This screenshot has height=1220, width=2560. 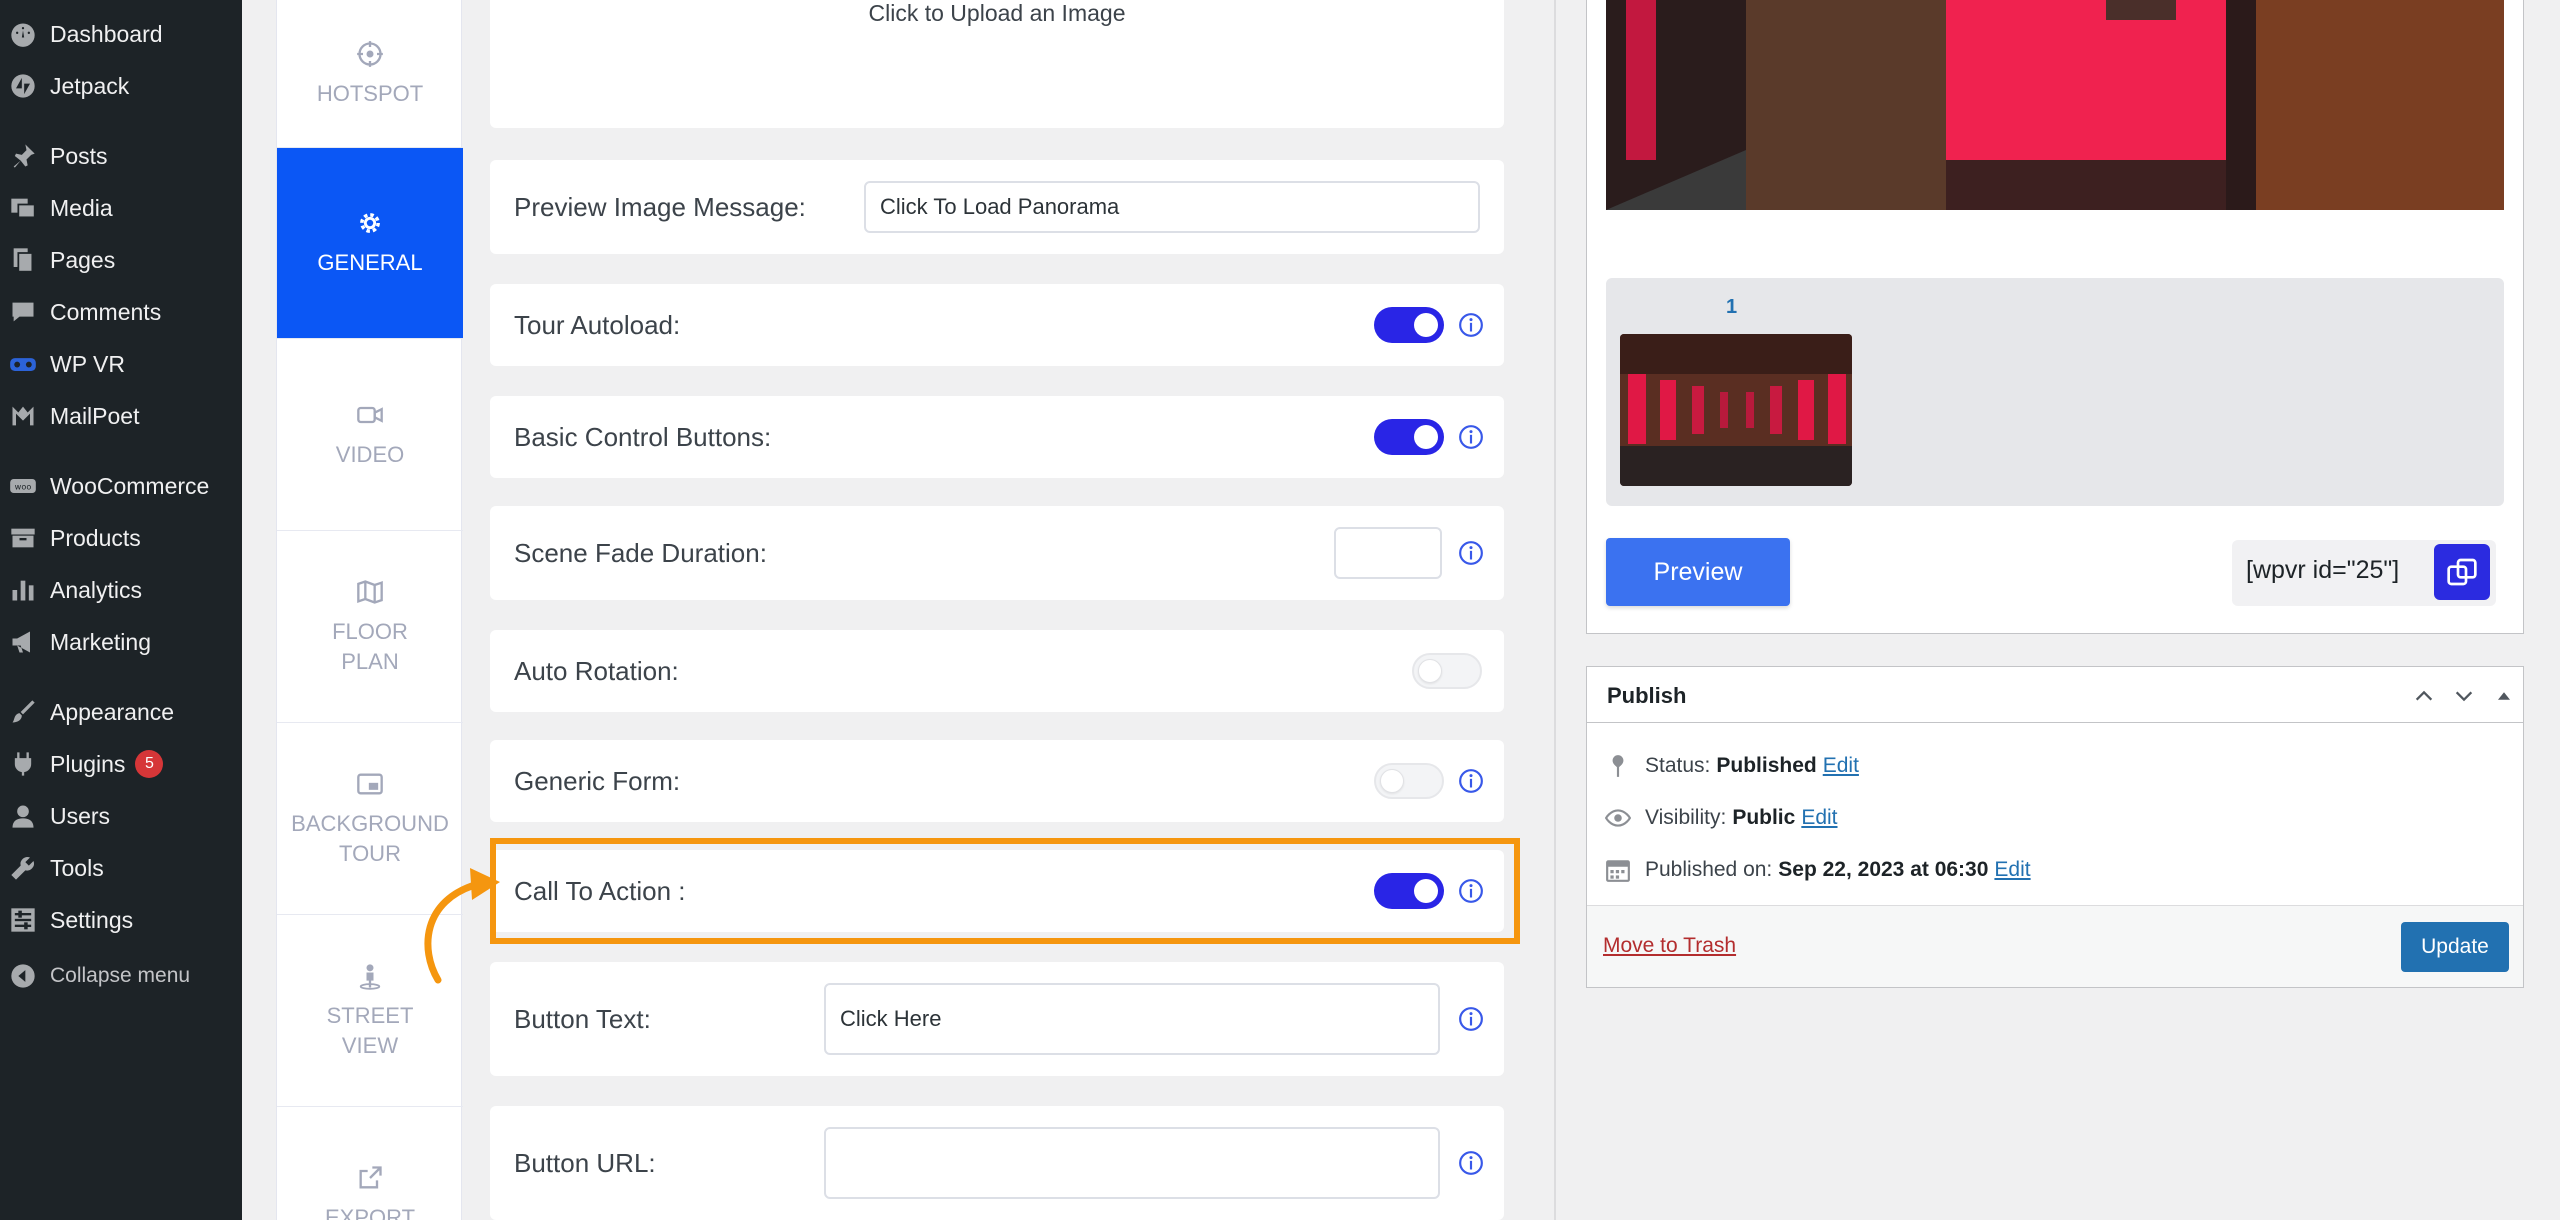 What do you see at coordinates (997, 325) in the screenshot?
I see `setting-tour-autoload: Tour Autoload:` at bounding box center [997, 325].